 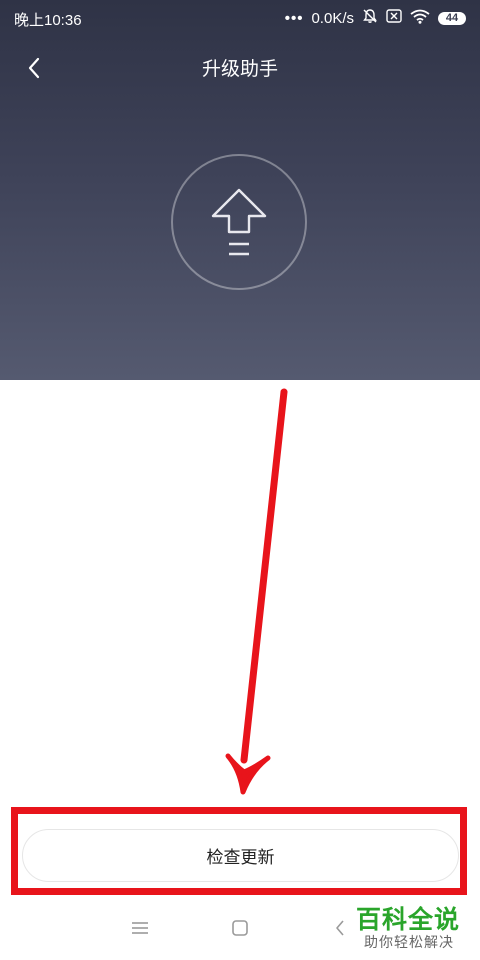 I want to click on nav-home-button, so click(x=240, y=928).